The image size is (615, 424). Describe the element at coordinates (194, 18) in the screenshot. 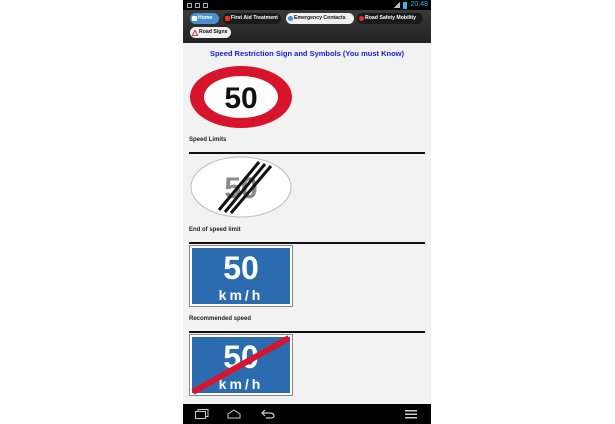

I see `home-icon` at that location.